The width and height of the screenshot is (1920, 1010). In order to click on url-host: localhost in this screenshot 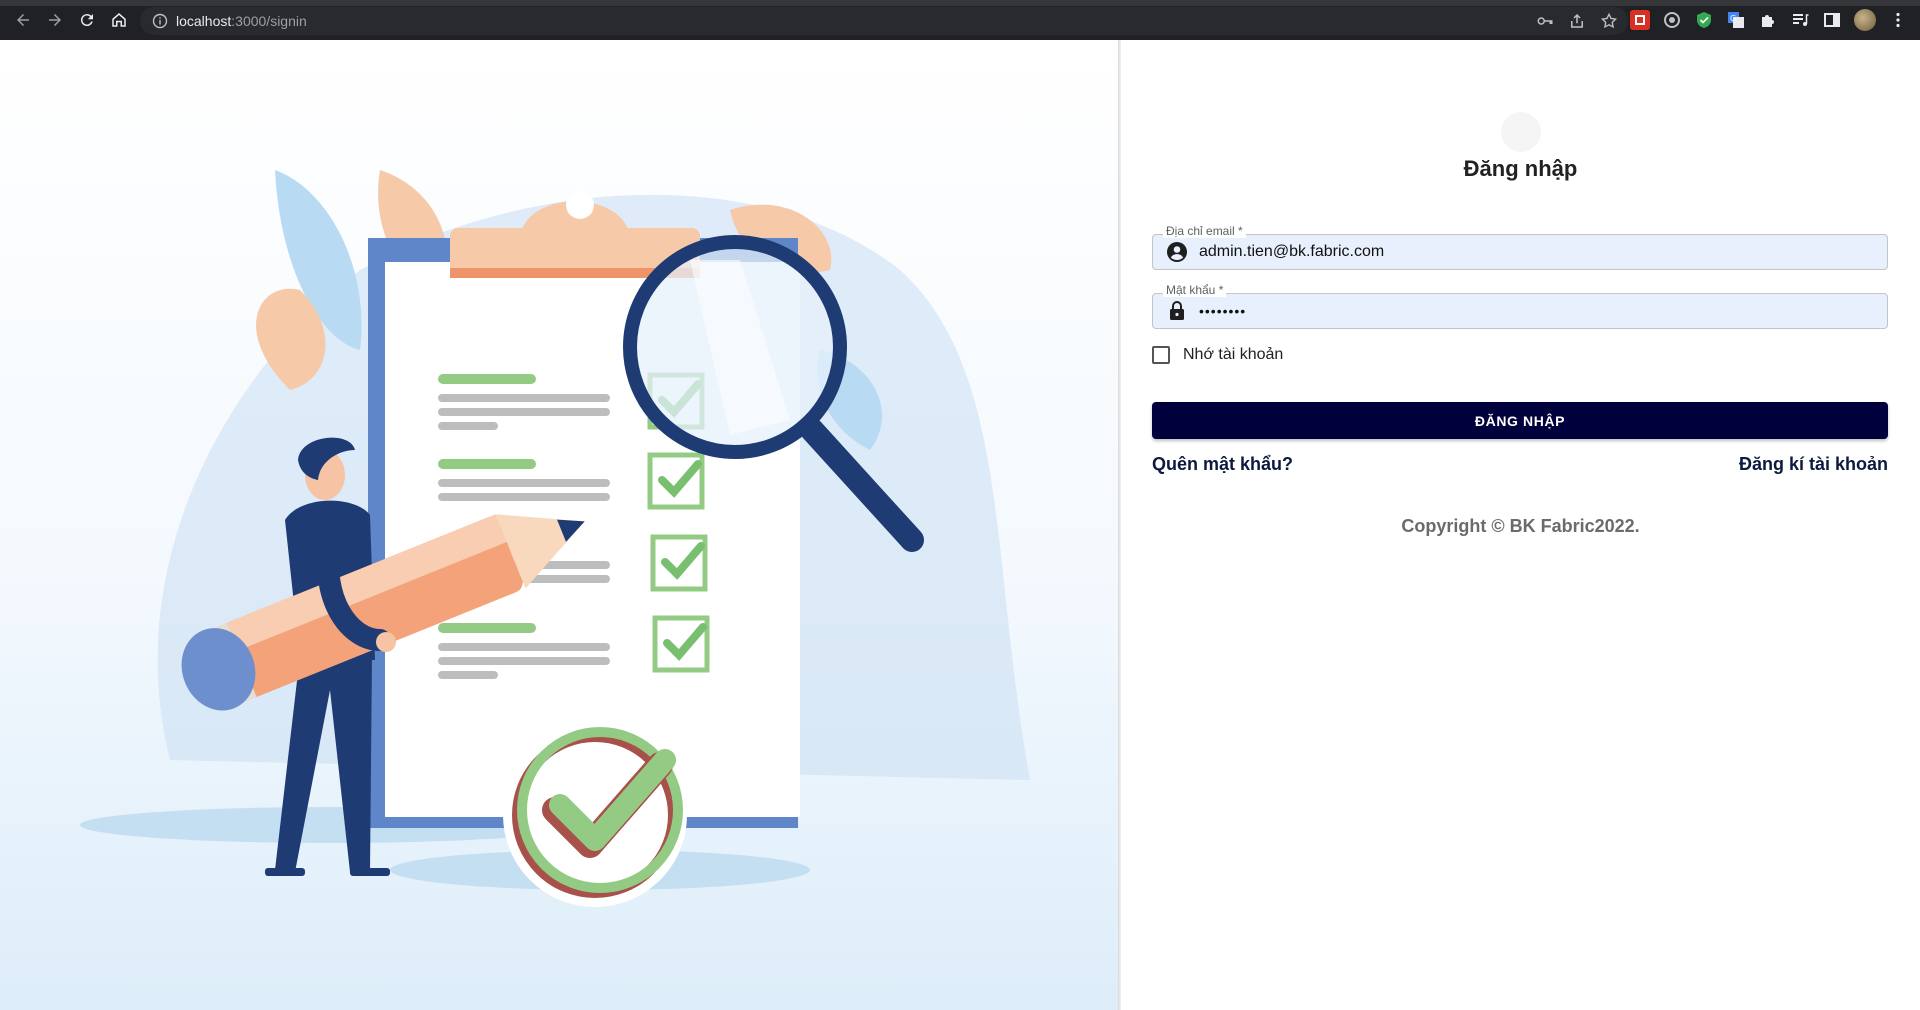, I will do `click(204, 21)`.